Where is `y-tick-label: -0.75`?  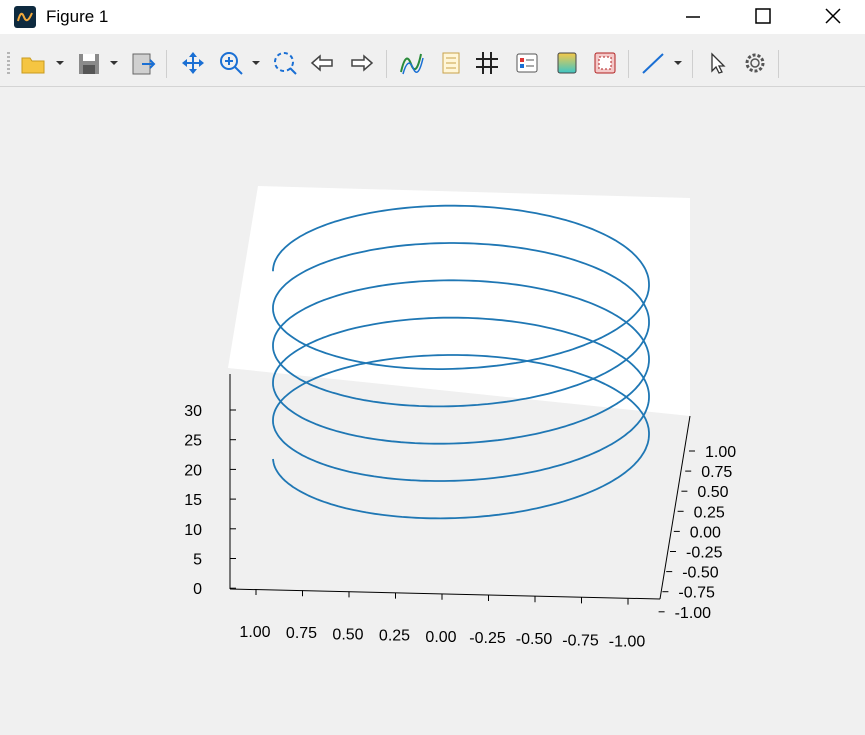
y-tick-label: -0.75 is located at coordinates (696, 593).